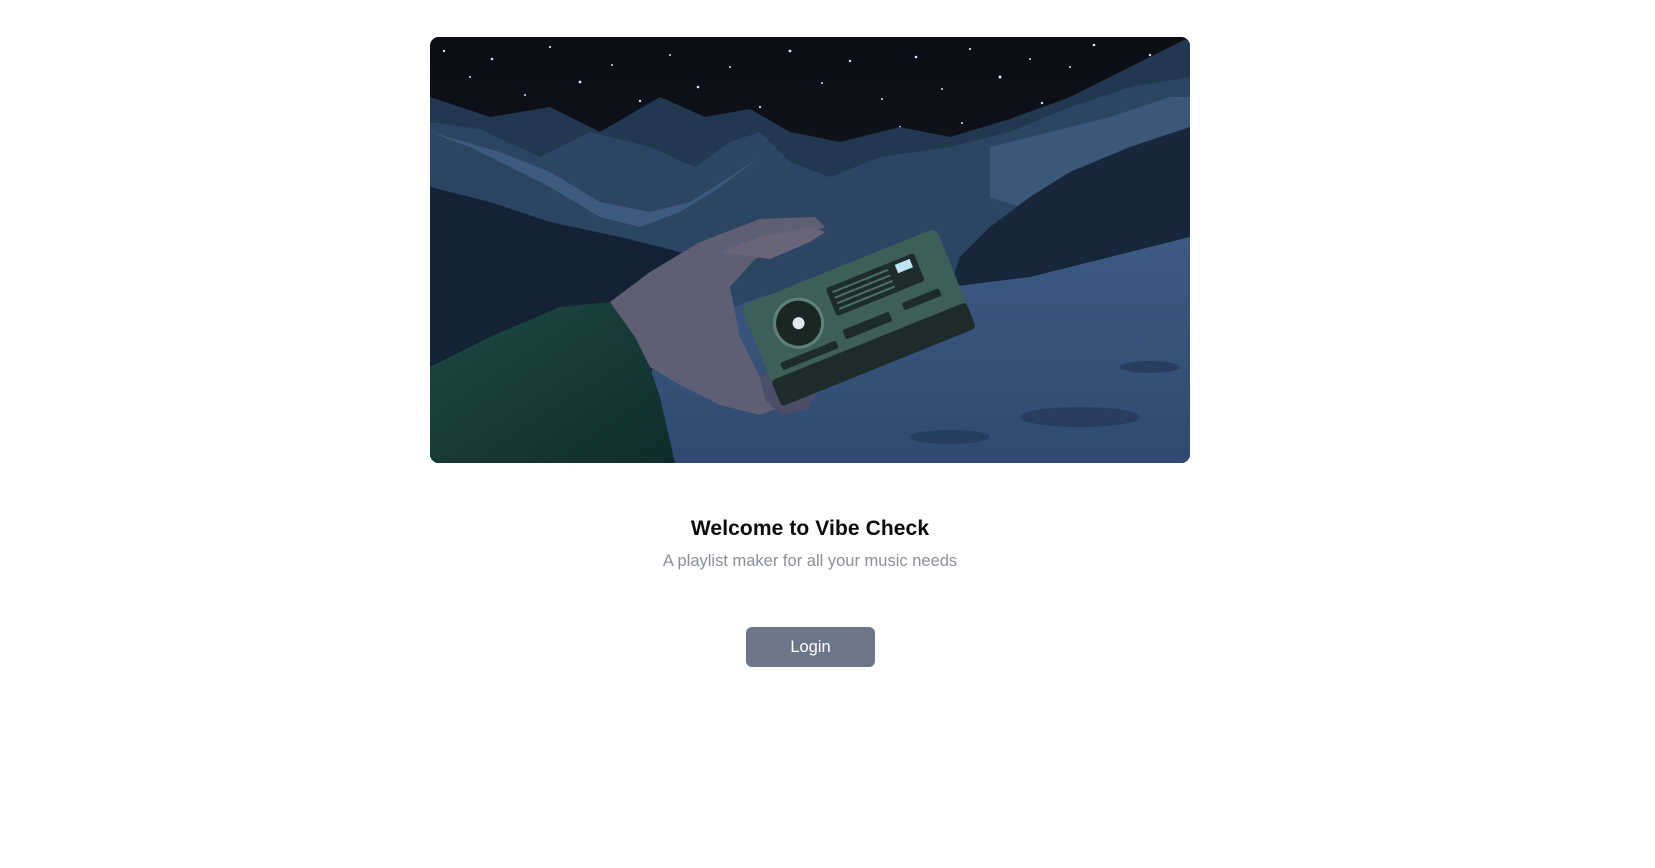  Describe the element at coordinates (810, 647) in the screenshot. I see `login-button: Login` at that location.